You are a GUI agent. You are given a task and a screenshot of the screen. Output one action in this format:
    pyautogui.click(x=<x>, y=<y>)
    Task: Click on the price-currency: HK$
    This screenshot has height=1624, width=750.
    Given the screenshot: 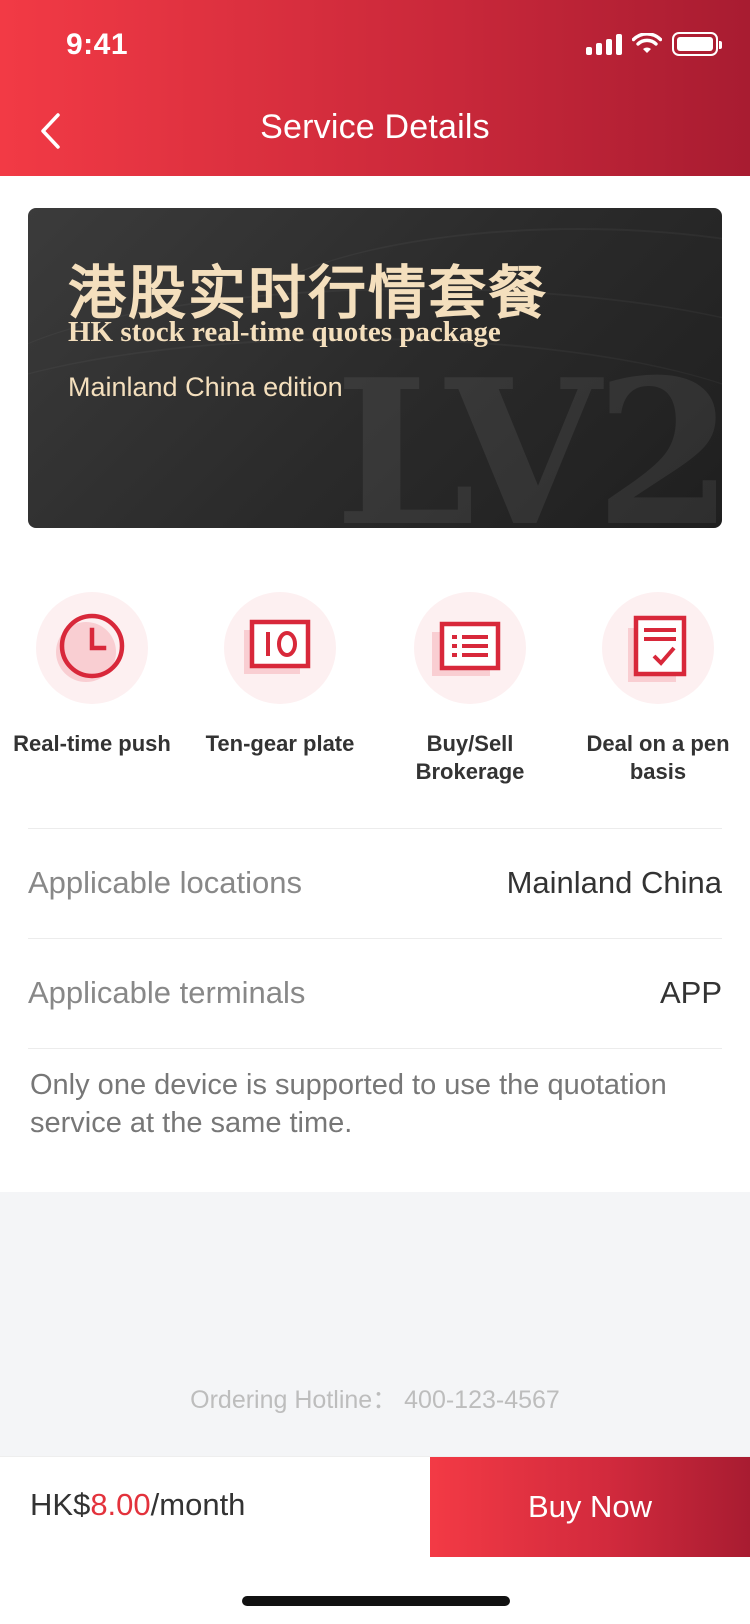 What is the action you would take?
    pyautogui.click(x=60, y=1504)
    